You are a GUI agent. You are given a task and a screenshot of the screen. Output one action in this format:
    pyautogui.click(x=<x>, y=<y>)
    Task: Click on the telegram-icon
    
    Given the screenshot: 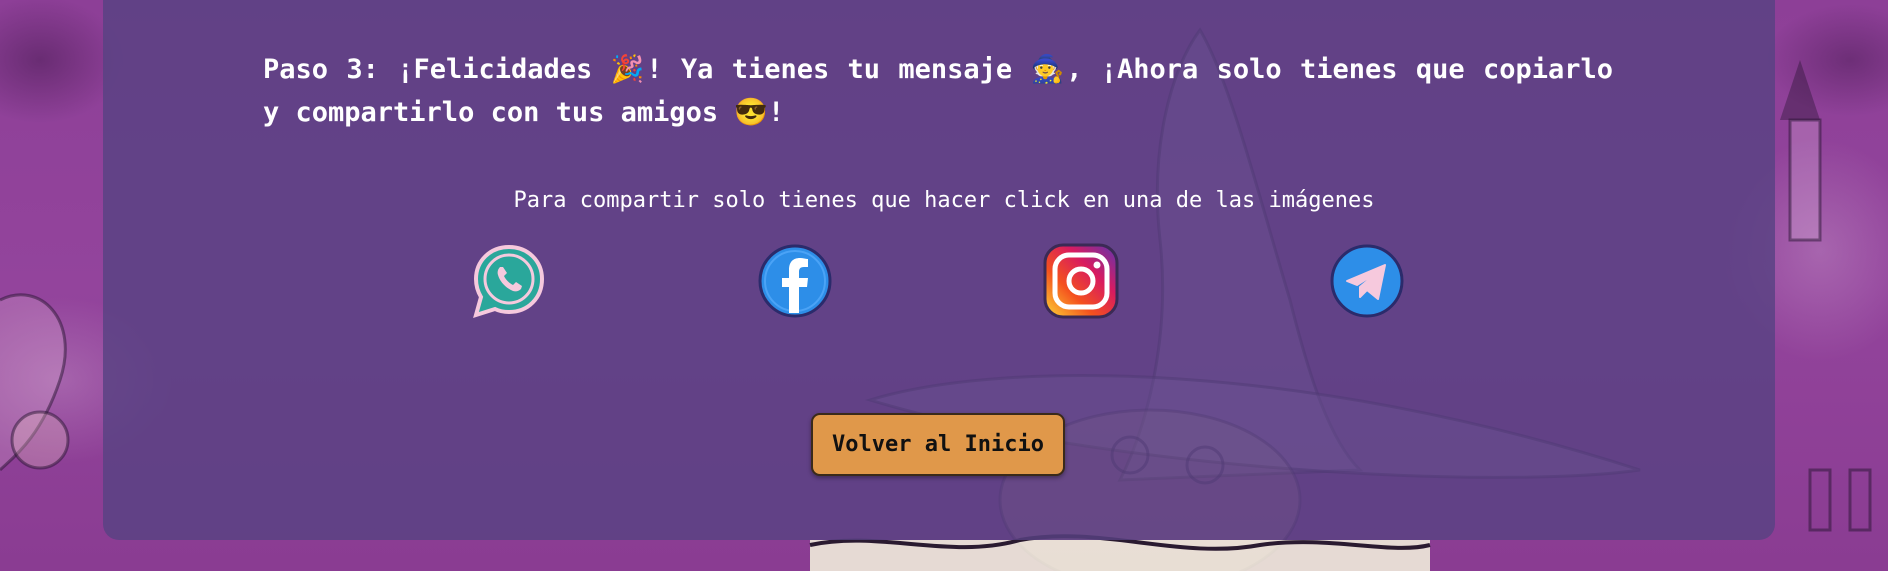 What is the action you would take?
    pyautogui.click(x=1367, y=281)
    